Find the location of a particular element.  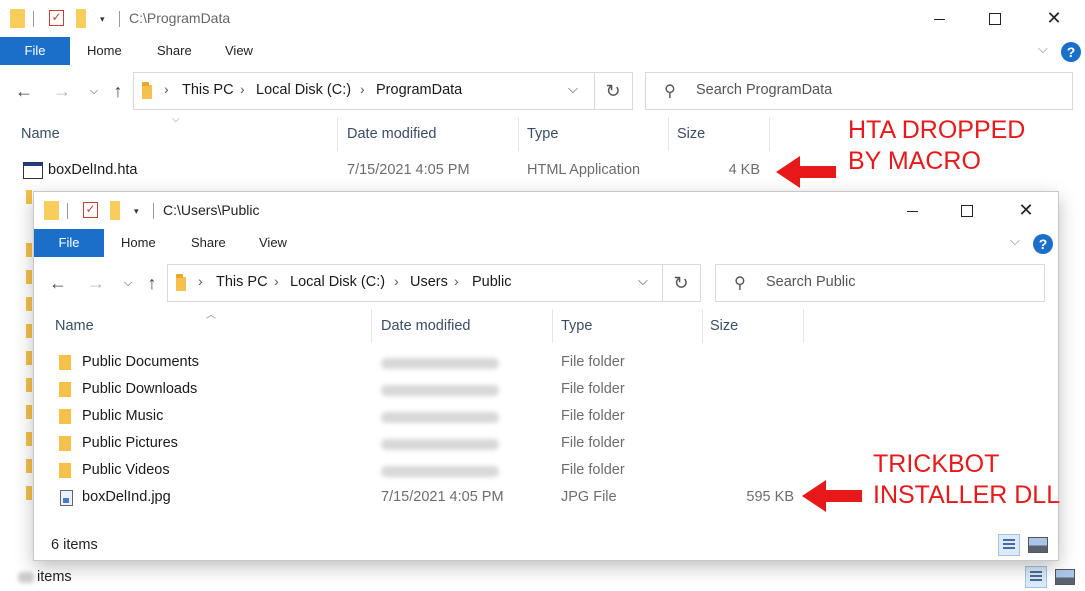

title-bar: ✓ ▾ C:\Users\Public ✕ is located at coordinates (546, 210).